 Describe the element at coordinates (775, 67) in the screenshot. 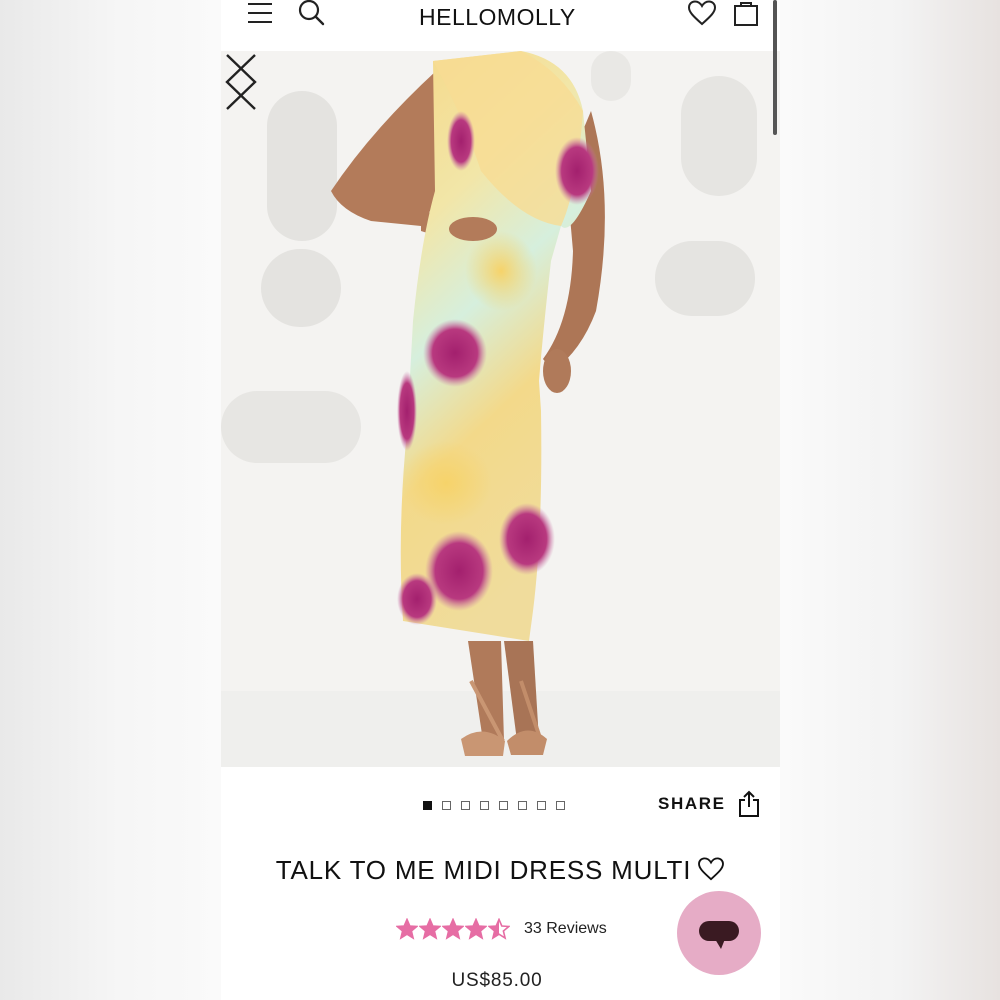

I see `scrollbar` at that location.